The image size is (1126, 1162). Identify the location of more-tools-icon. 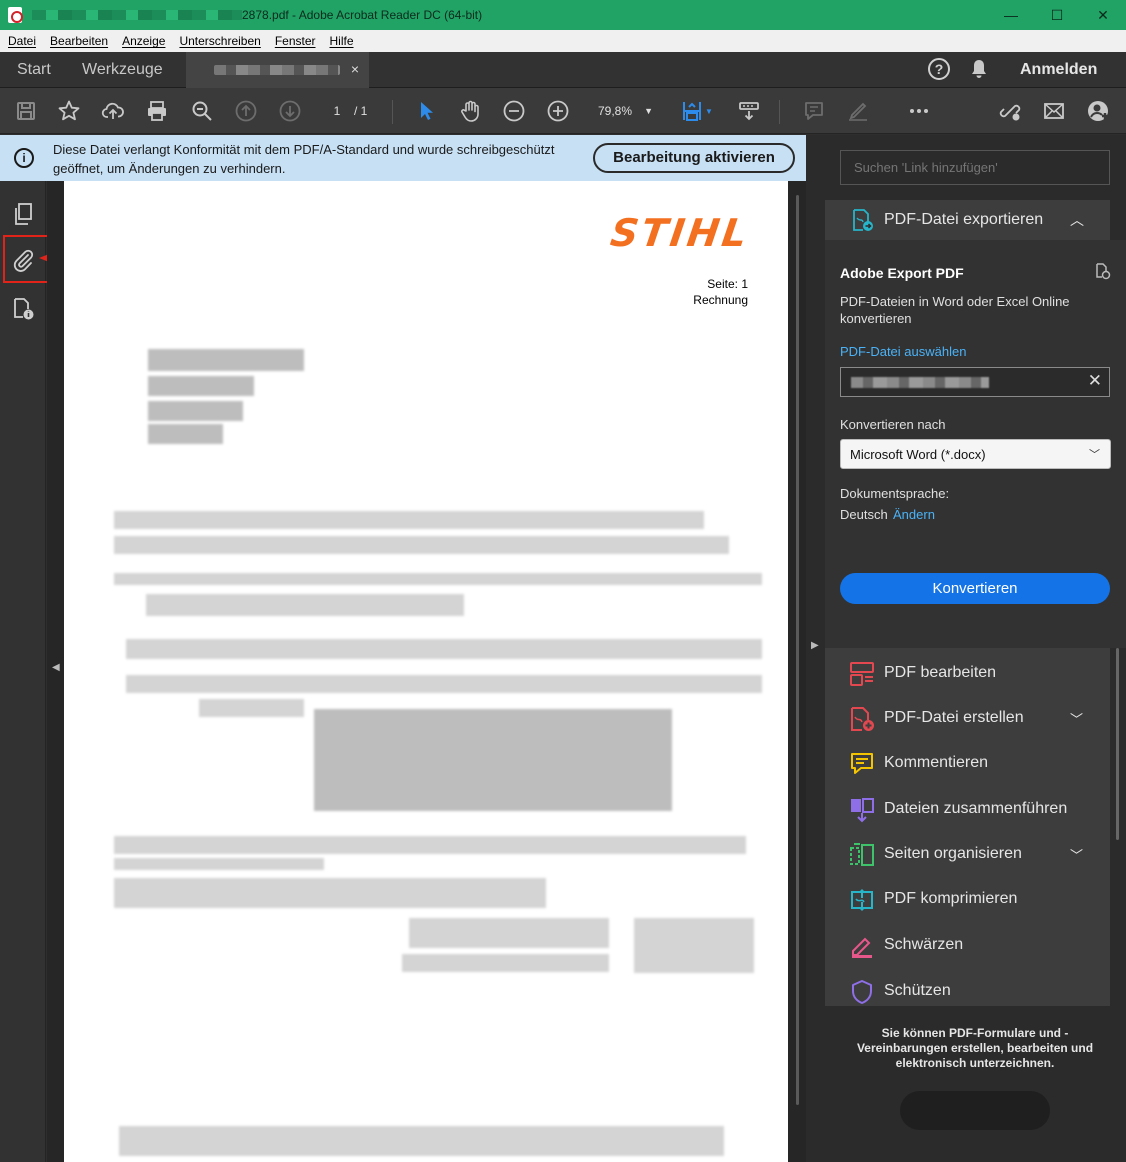
(919, 111).